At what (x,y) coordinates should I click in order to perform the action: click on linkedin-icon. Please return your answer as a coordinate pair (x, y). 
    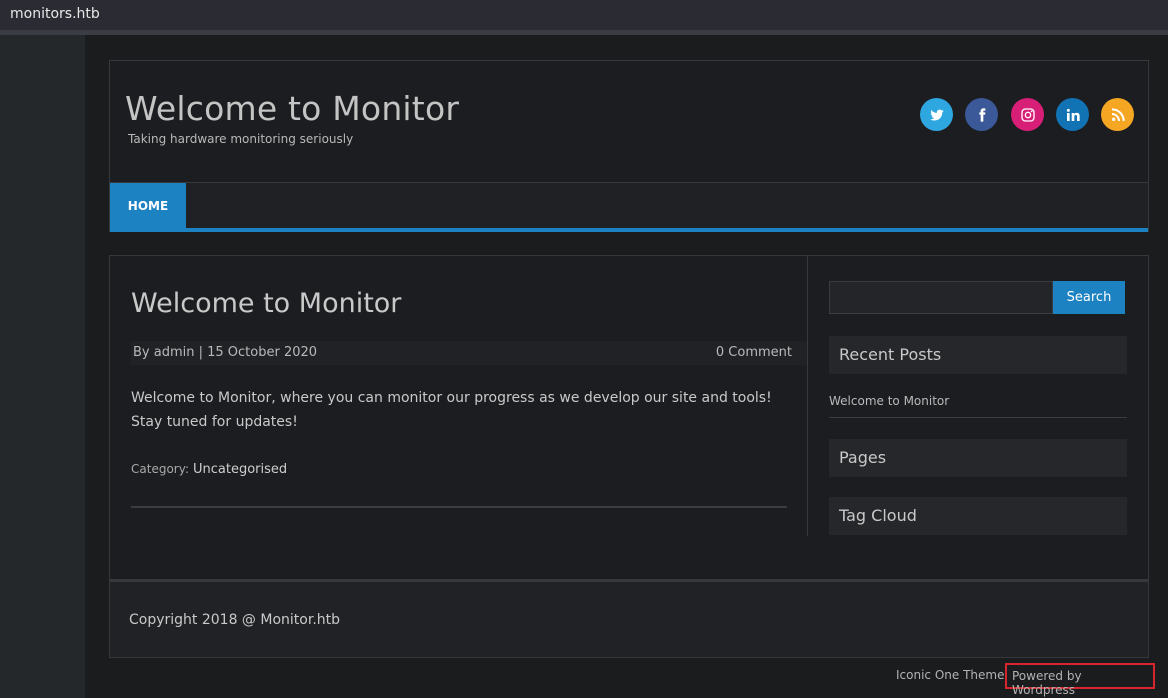
    Looking at the image, I should click on (1072, 114).